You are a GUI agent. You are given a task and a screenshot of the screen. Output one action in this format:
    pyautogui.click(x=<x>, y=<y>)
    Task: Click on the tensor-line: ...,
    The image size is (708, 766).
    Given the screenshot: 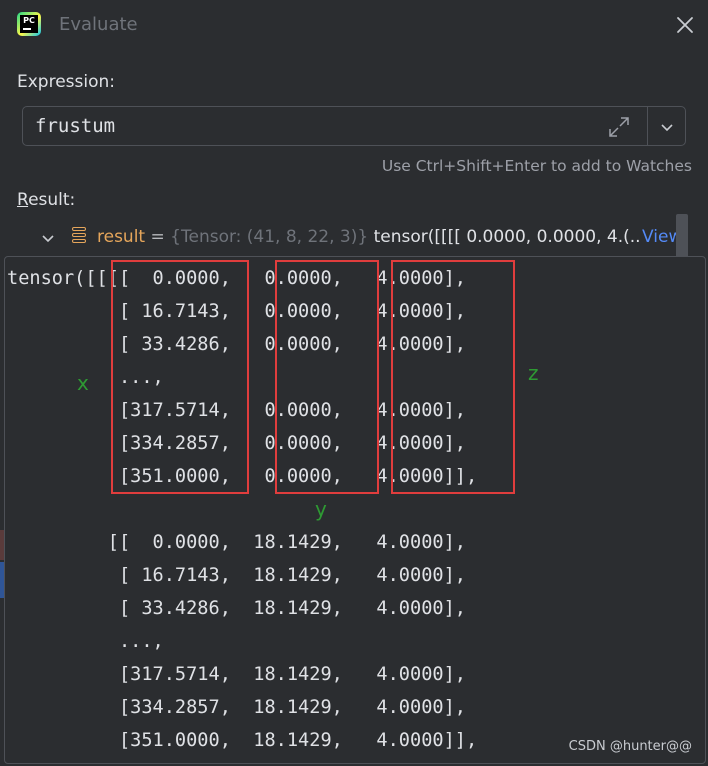 What is the action you would take?
    pyautogui.click(x=85, y=641)
    